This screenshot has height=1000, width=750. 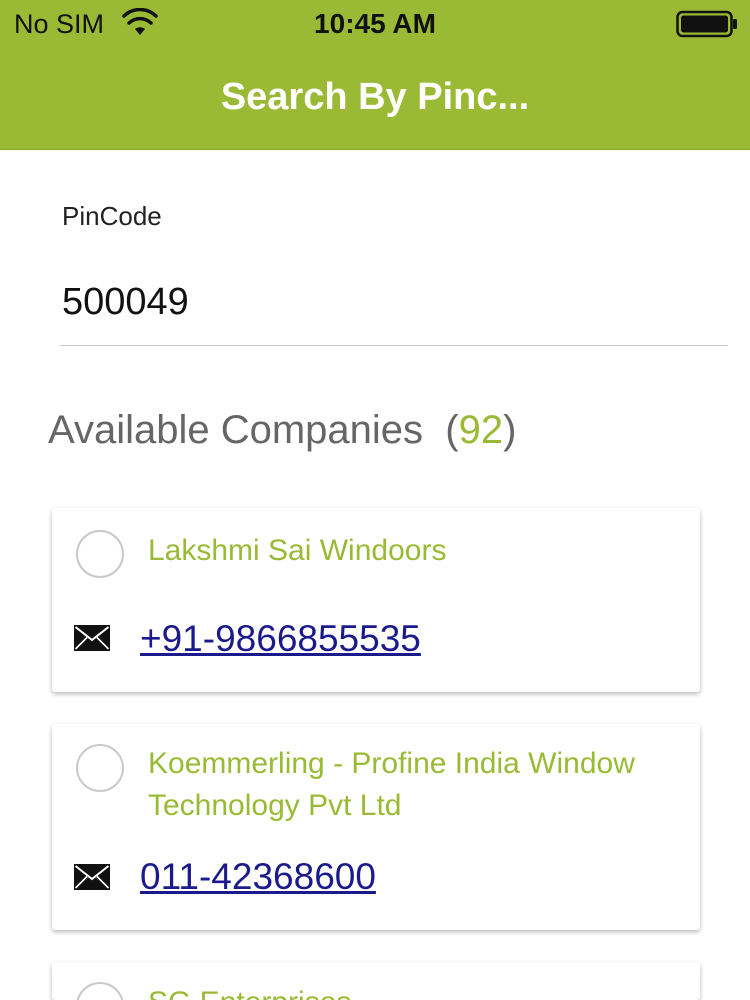 What do you see at coordinates (112, 216) in the screenshot?
I see `pincode-label: PinCode` at bounding box center [112, 216].